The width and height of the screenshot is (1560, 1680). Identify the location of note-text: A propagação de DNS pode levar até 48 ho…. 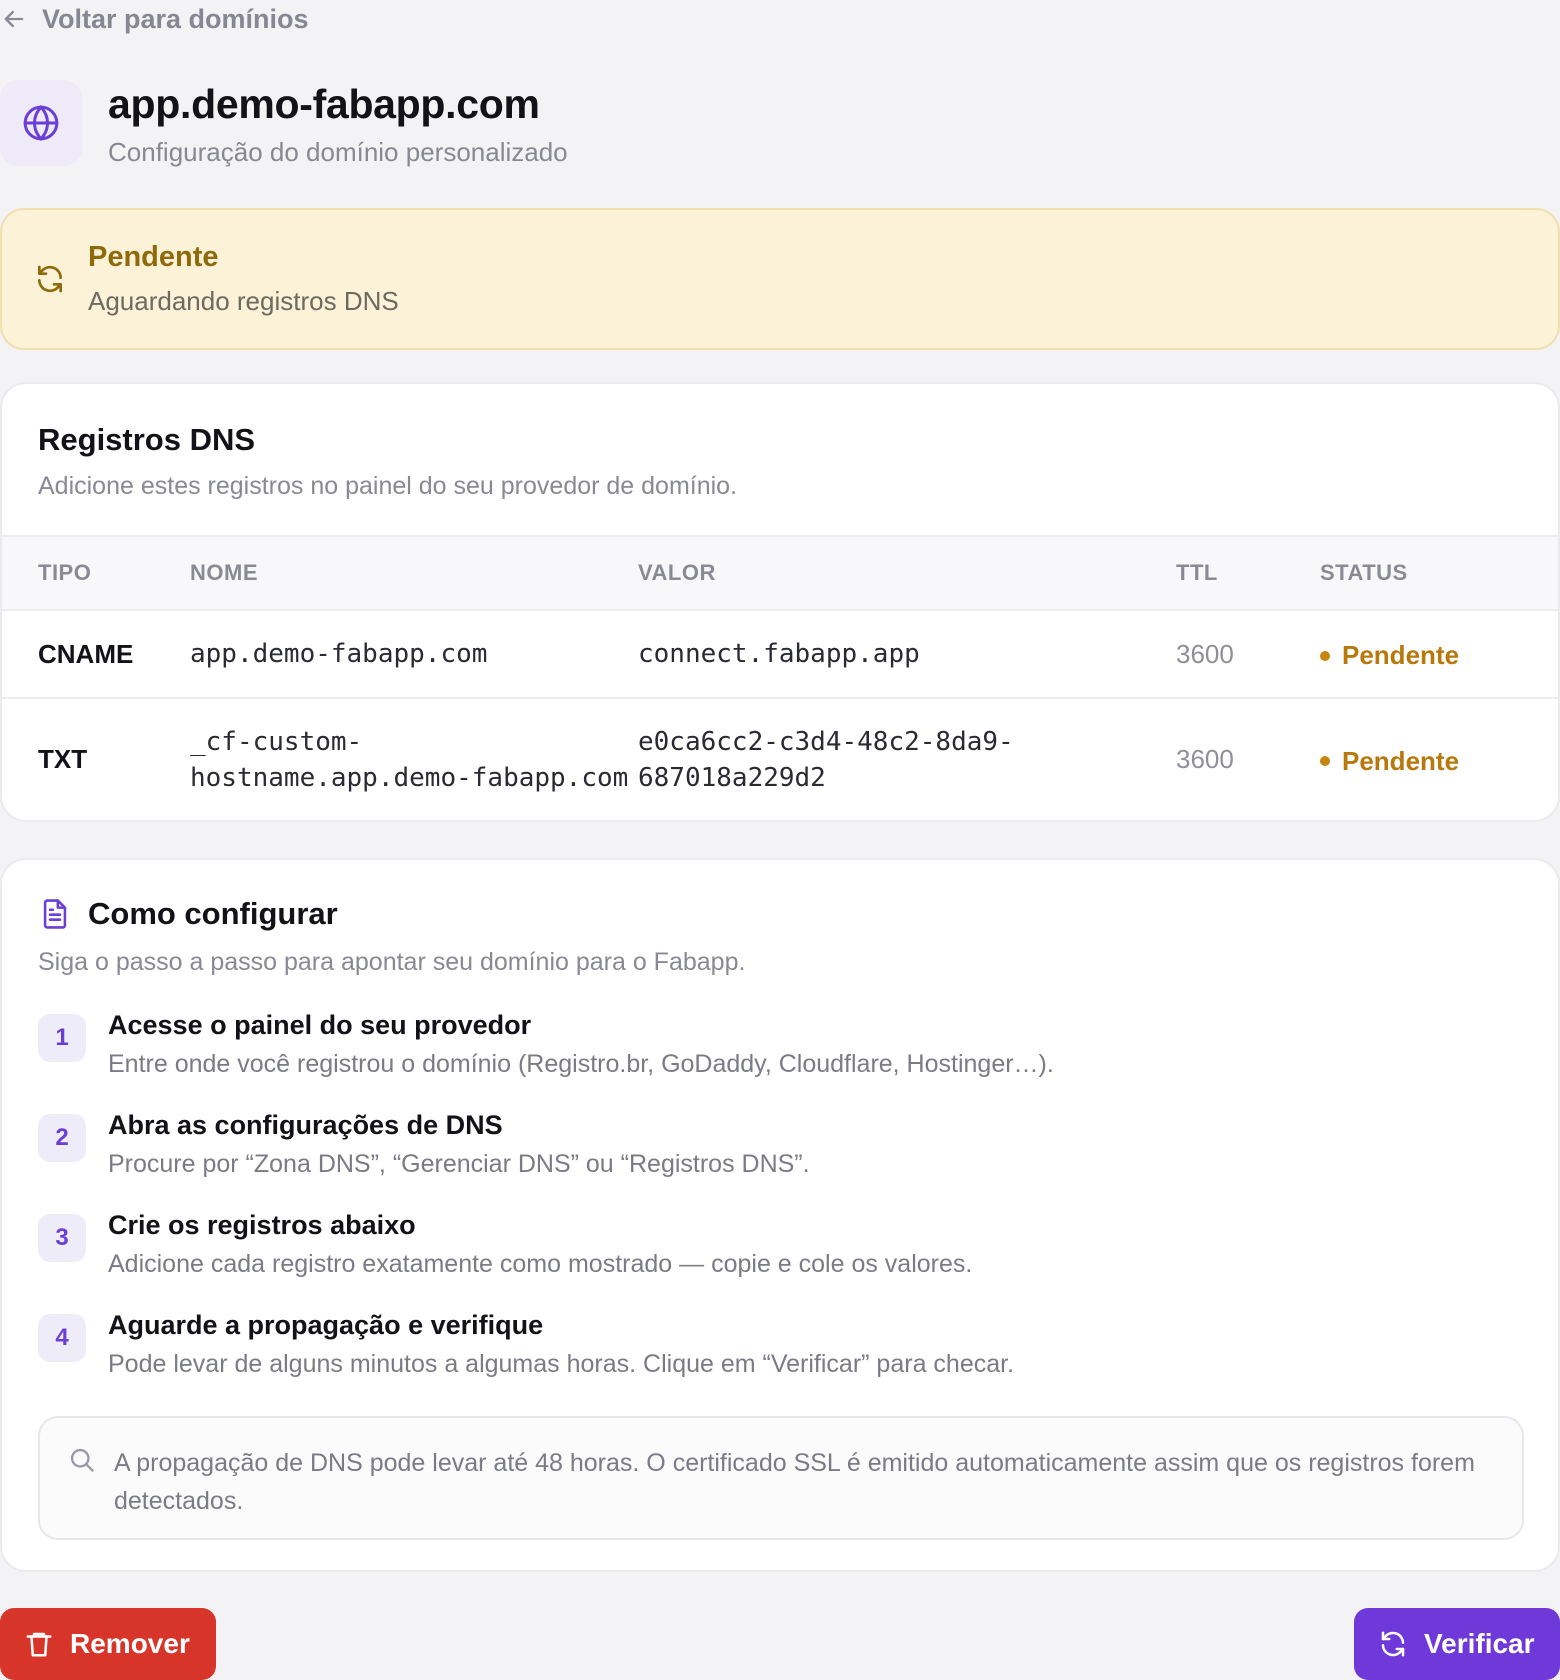
(794, 1482).